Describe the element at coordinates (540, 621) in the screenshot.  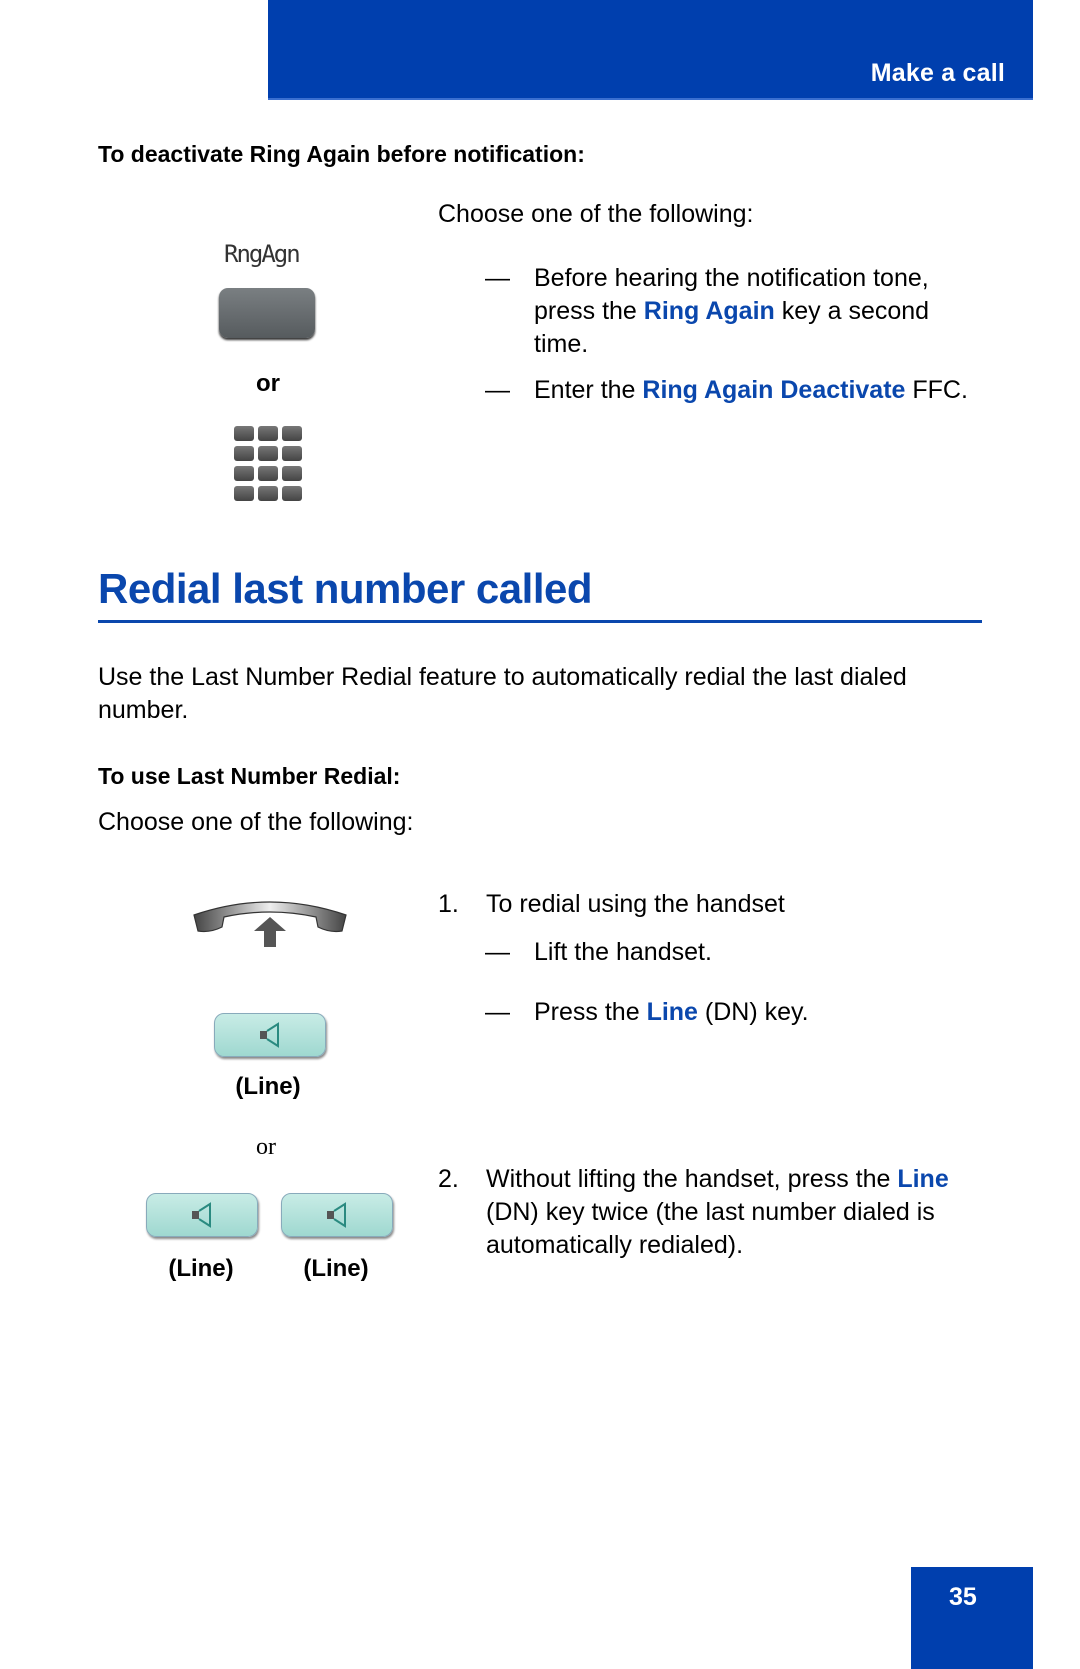
I see `section-divider` at that location.